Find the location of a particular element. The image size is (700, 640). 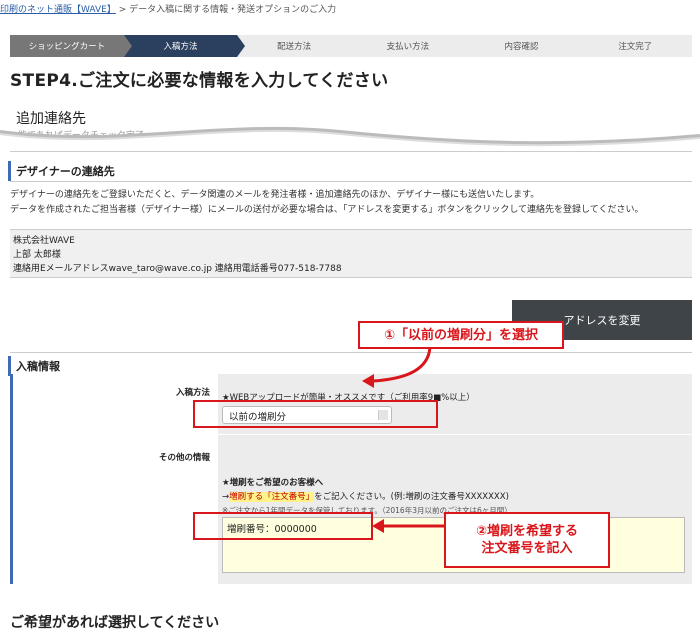

breadcrumb-current: データ入稿に関する情報・発送オプションのご入力 is located at coordinates (233, 10).